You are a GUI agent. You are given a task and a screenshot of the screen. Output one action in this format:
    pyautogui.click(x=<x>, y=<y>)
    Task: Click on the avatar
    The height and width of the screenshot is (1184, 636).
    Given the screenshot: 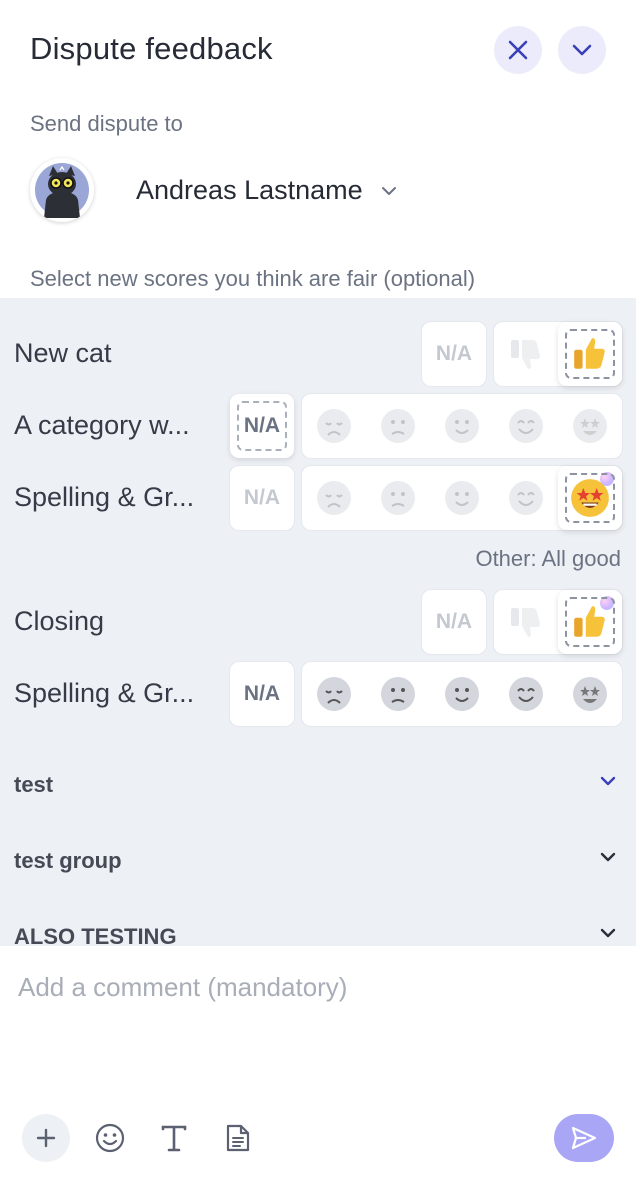 What is the action you would take?
    pyautogui.click(x=62, y=190)
    